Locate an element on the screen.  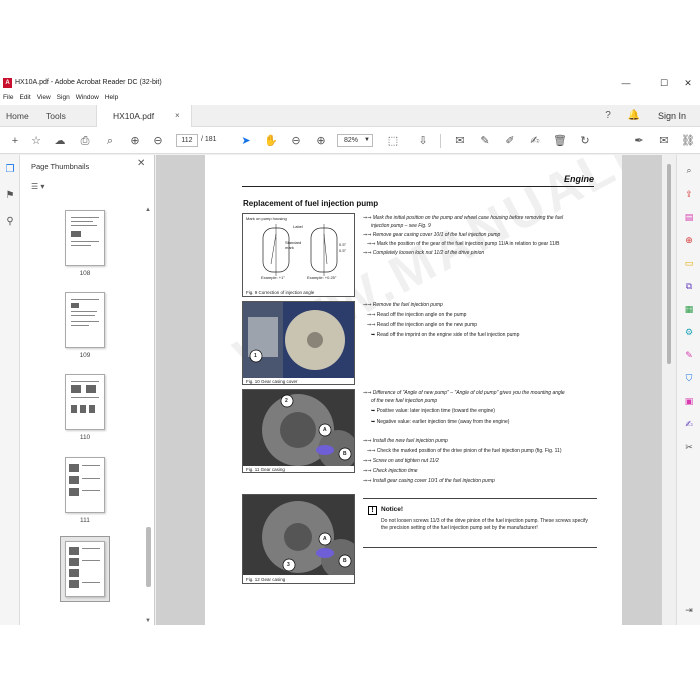
zoom-in-icon: ⊕ is located at coordinates (321, 141).